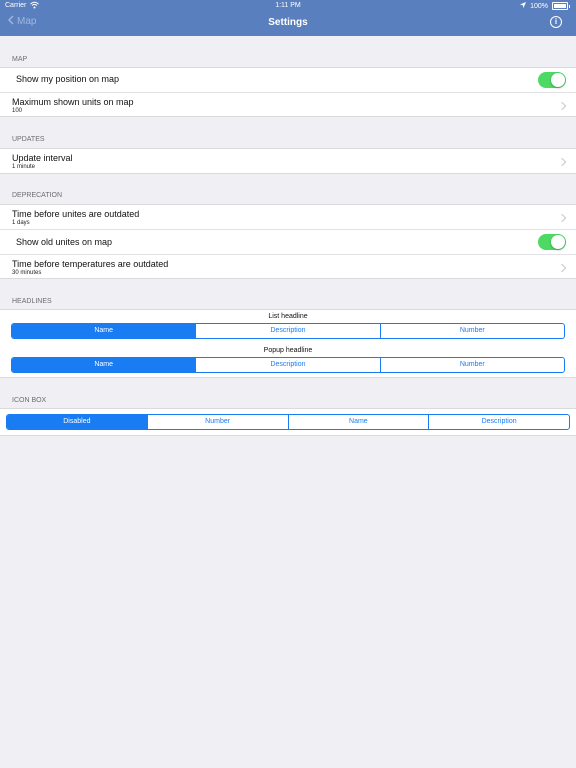  I want to click on navigation-bar: Map Settings i, so click(288, 24).